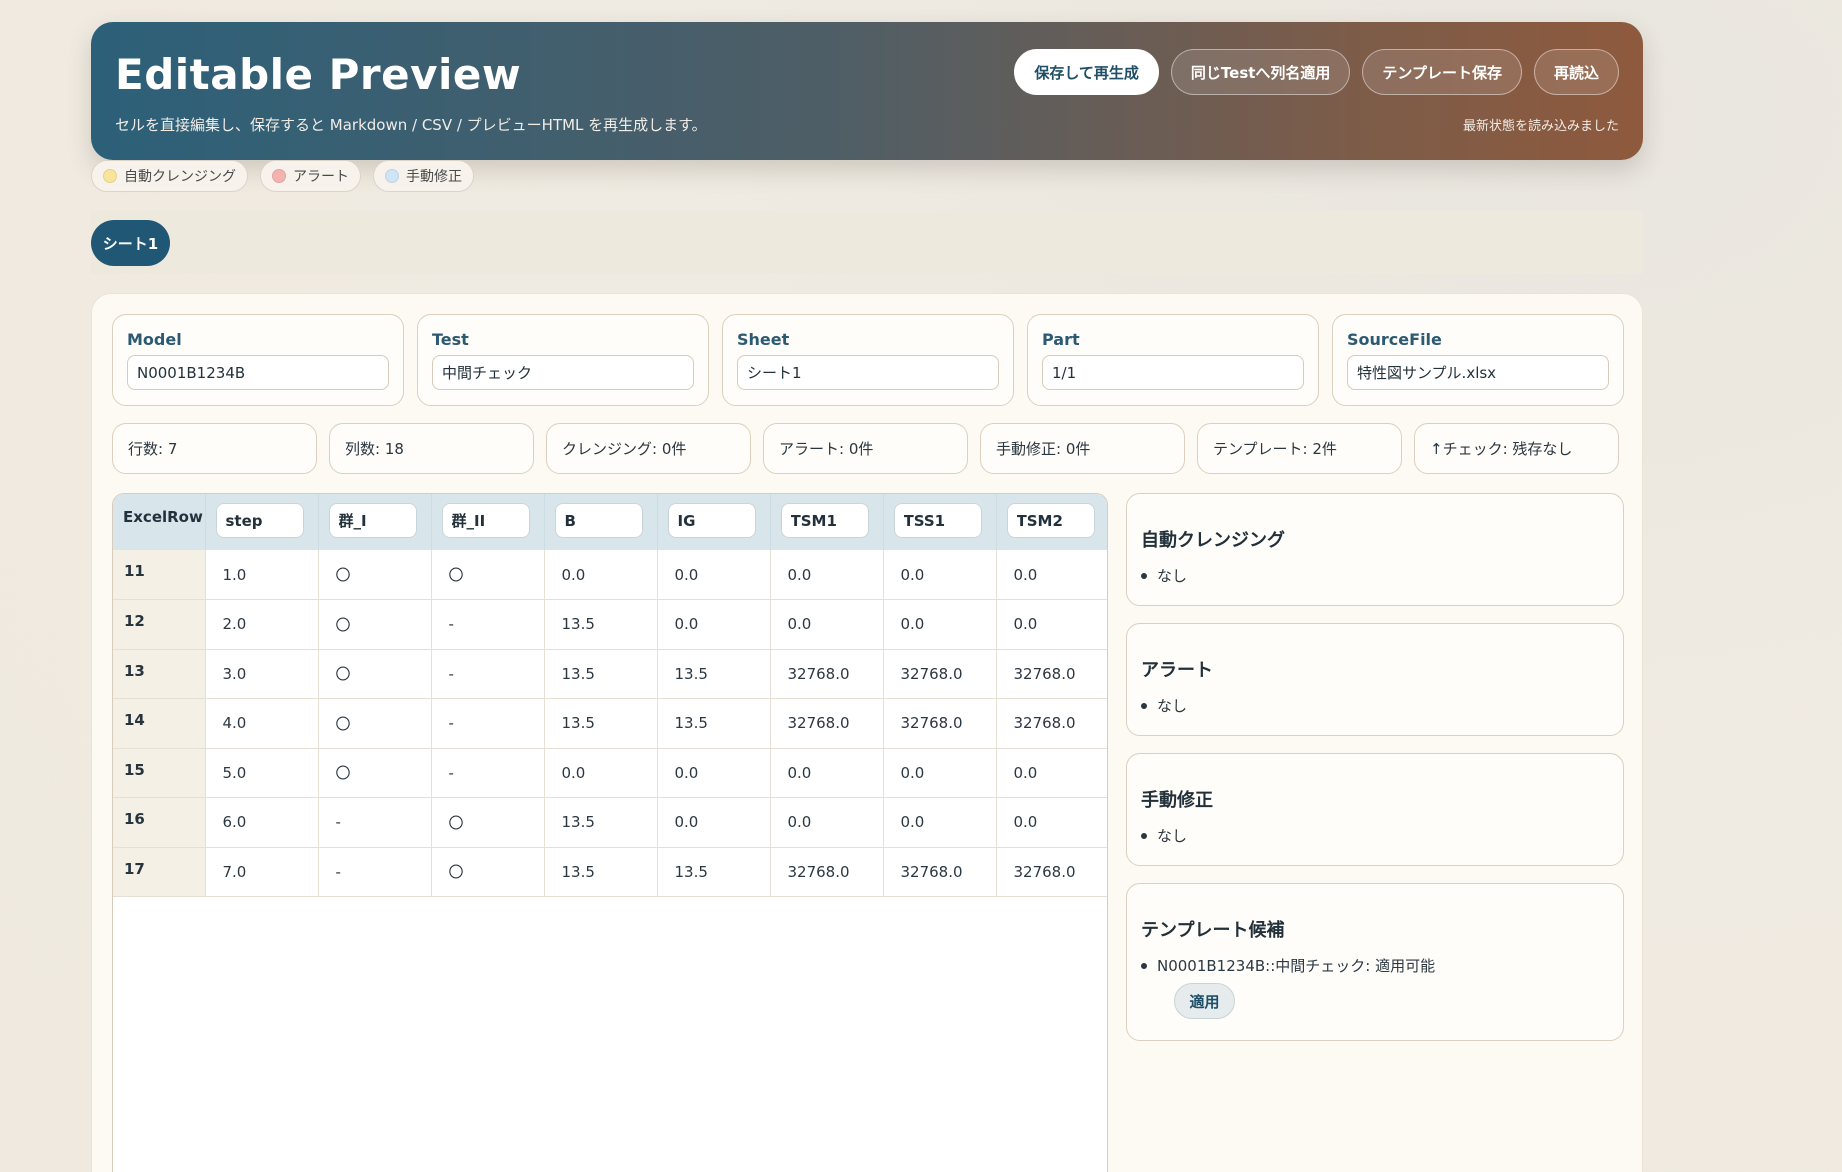 This screenshot has width=1842, height=1172. Describe the element at coordinates (262, 723) in the screenshot. I see `table-cell: 4.0` at that location.